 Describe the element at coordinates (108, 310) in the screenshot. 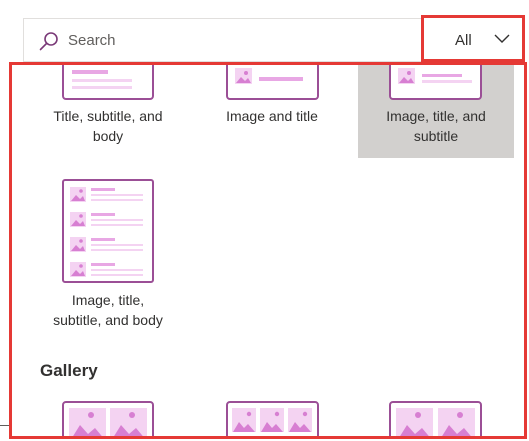

I see `layout-label-image-title-subtitle-body: Image, title, subtitle, and body` at that location.